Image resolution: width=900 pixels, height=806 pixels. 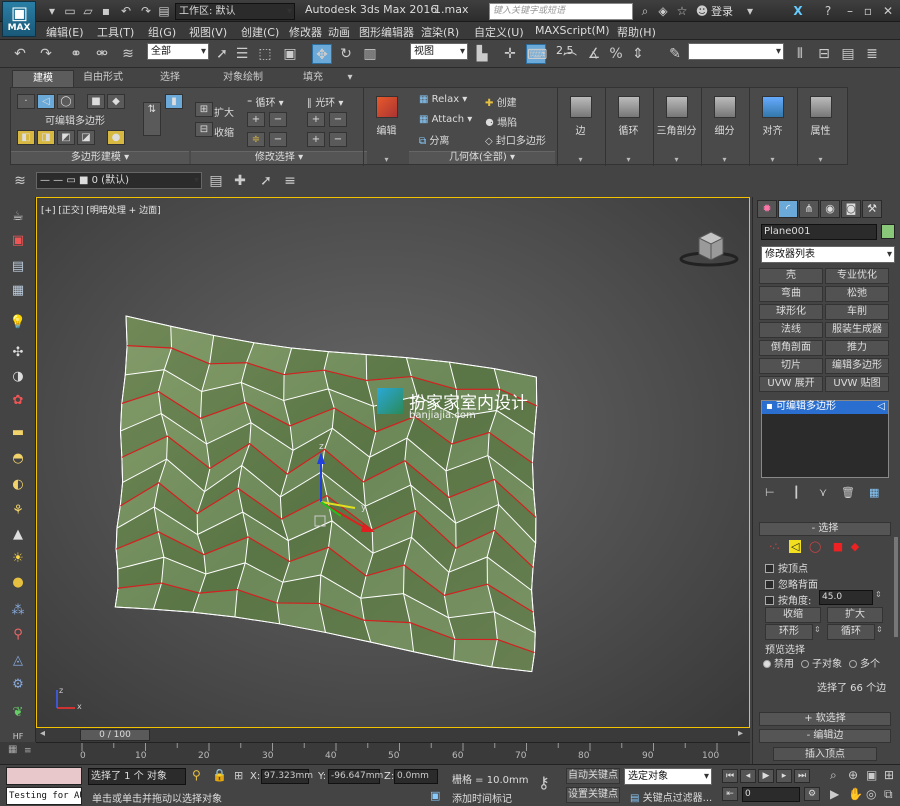 I want to click on key-mode-icon: ⇤, so click(x=730, y=794).